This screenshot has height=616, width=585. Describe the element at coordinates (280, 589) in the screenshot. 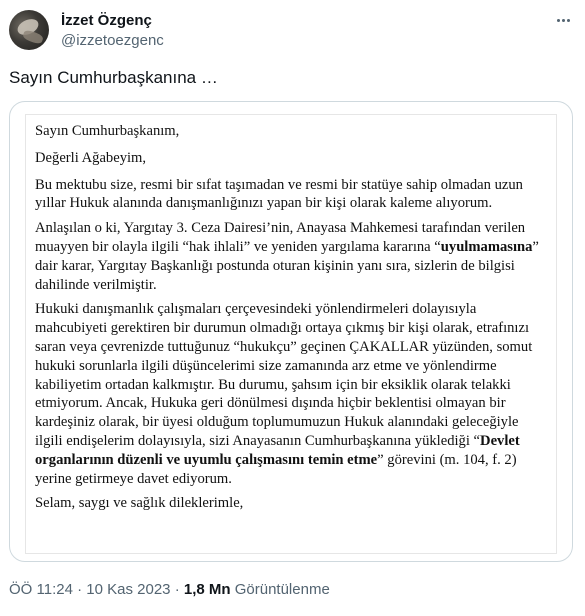

I see `view-label: Görüntülenme` at that location.